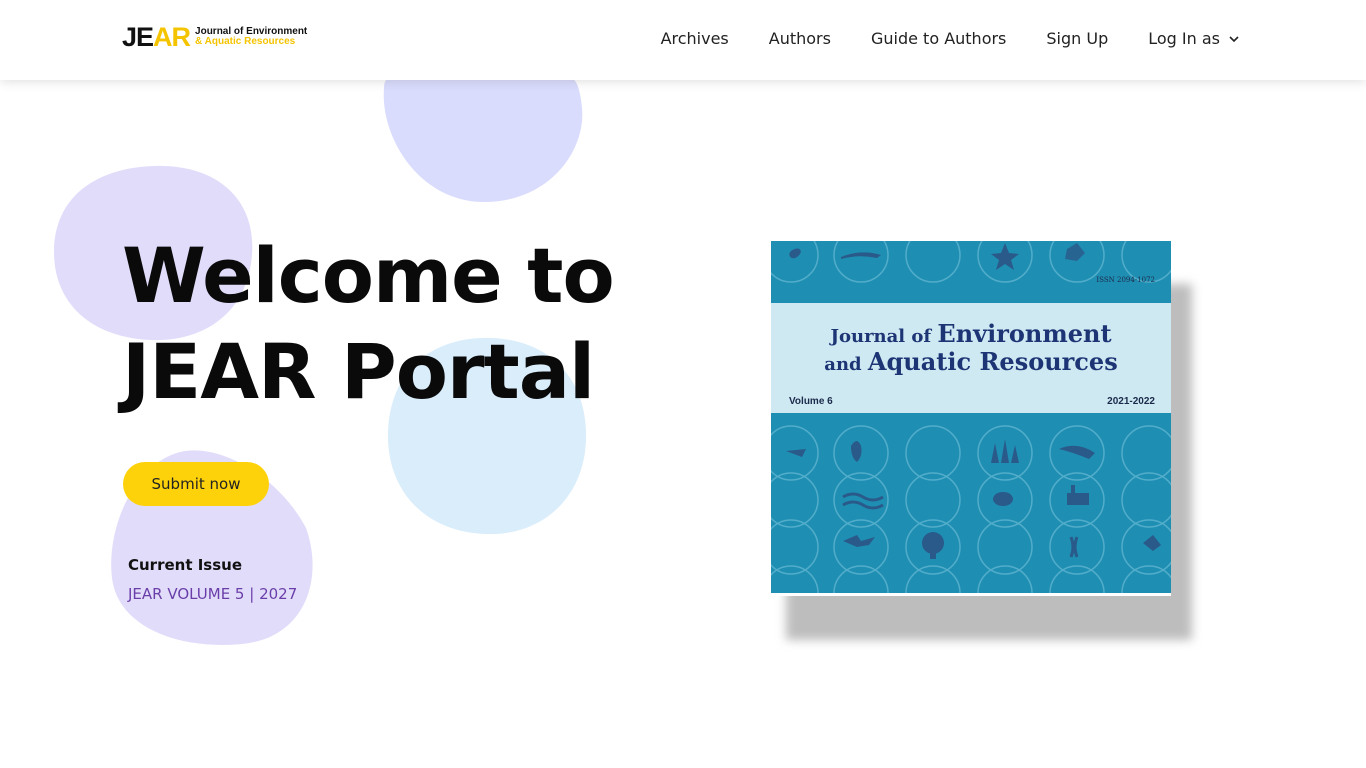  Describe the element at coordinates (138, 37) in the screenshot. I see `logo-mark-je: JE` at that location.